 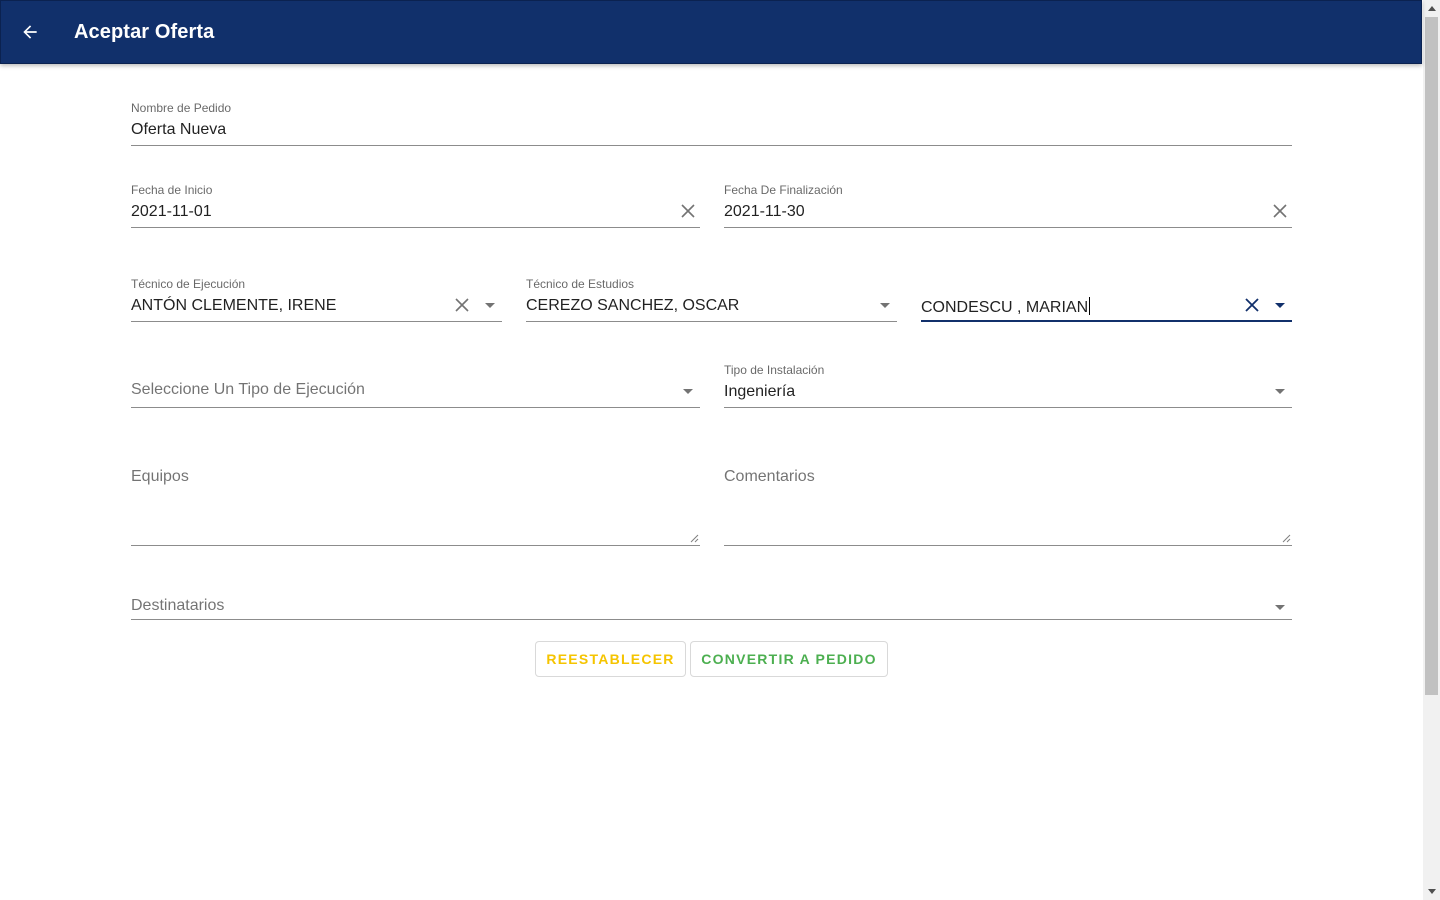 I want to click on tecnico-tercero-value: CONDESCU , MARIAN, so click(x=1006, y=306).